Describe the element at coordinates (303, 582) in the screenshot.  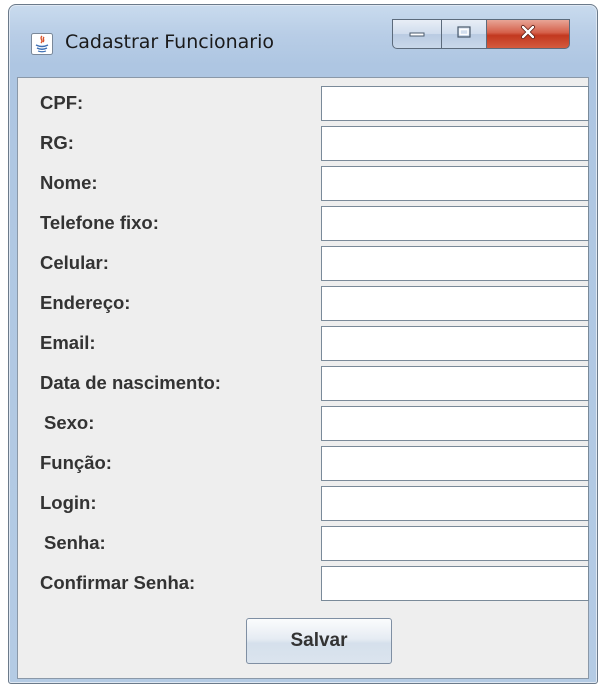
I see `confirmar-senha-row: Confirmar Senha:` at that location.